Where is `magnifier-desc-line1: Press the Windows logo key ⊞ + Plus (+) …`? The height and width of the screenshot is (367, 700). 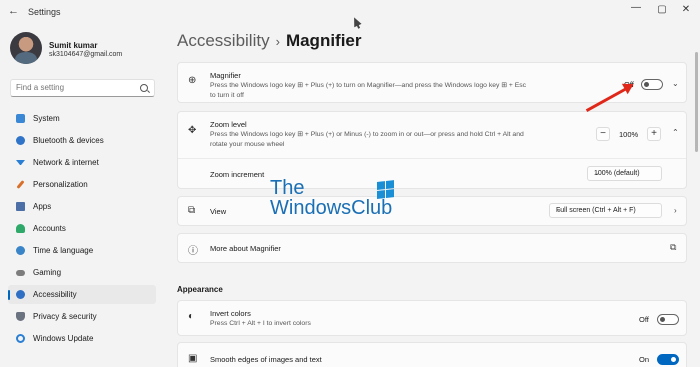 magnifier-desc-line1: Press the Windows logo key ⊞ + Plus (+) … is located at coordinates (368, 85).